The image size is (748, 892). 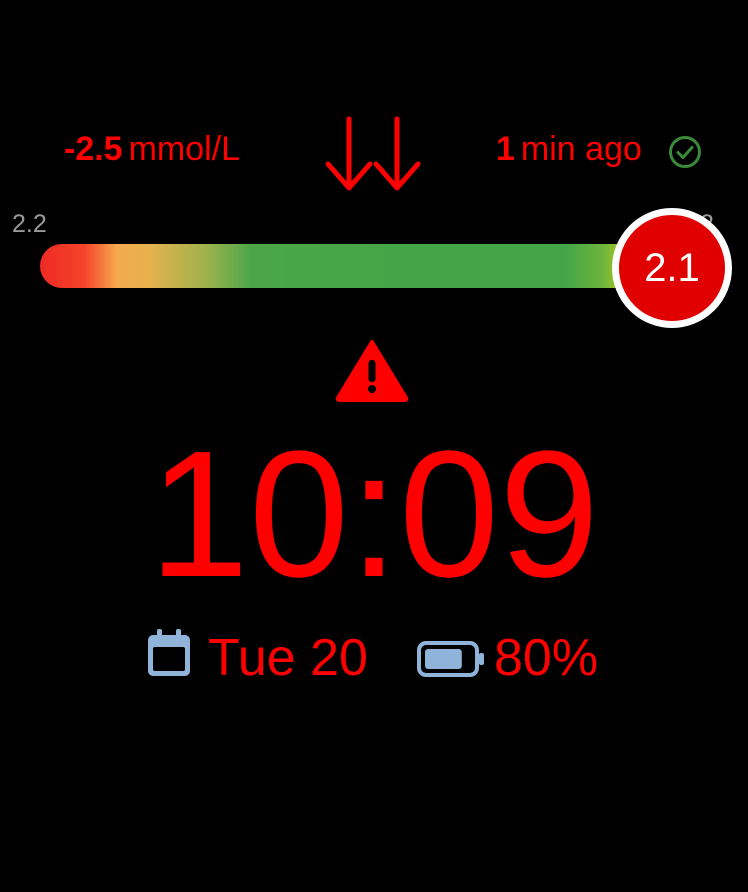 What do you see at coordinates (93, 149) in the screenshot?
I see `delta-value: -2.5` at bounding box center [93, 149].